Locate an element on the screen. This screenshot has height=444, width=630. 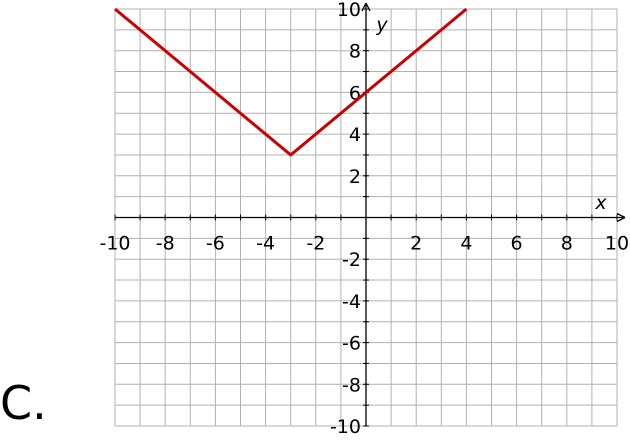
y-tick-label: -10 is located at coordinates (345, 427).